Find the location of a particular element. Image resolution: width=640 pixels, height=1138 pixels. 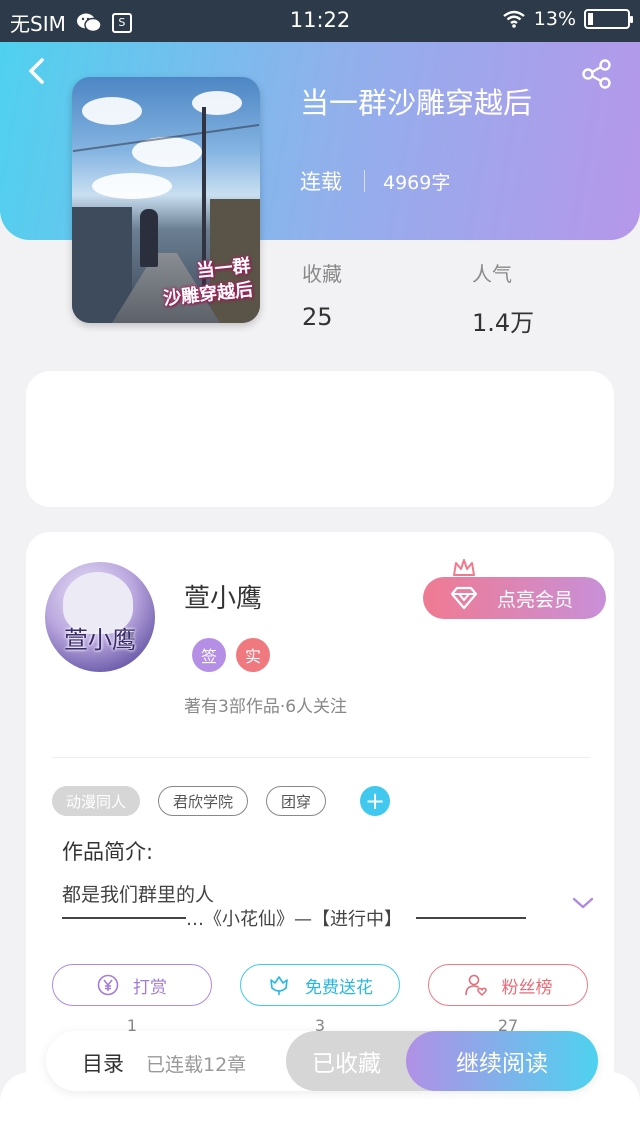

vip-button-label: 点亮会员 is located at coordinates (535, 599).